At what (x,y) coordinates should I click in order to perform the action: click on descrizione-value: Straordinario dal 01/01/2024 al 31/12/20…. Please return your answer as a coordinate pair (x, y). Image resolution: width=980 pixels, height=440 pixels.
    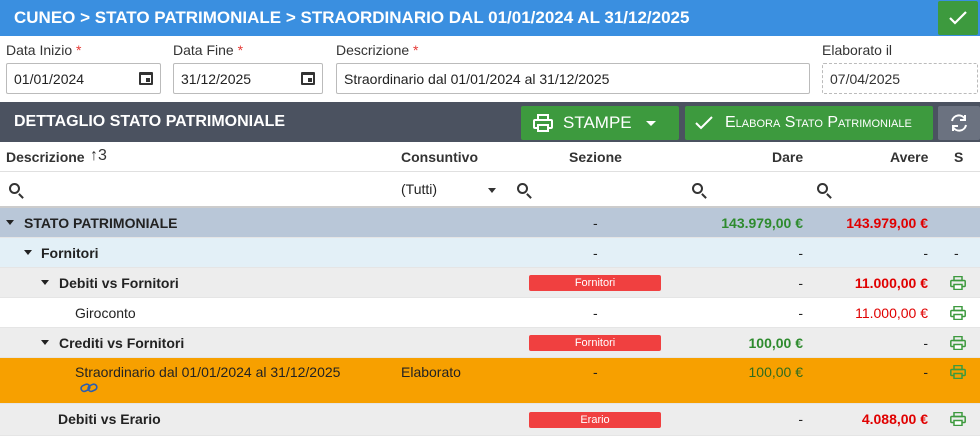
    Looking at the image, I should click on (477, 78).